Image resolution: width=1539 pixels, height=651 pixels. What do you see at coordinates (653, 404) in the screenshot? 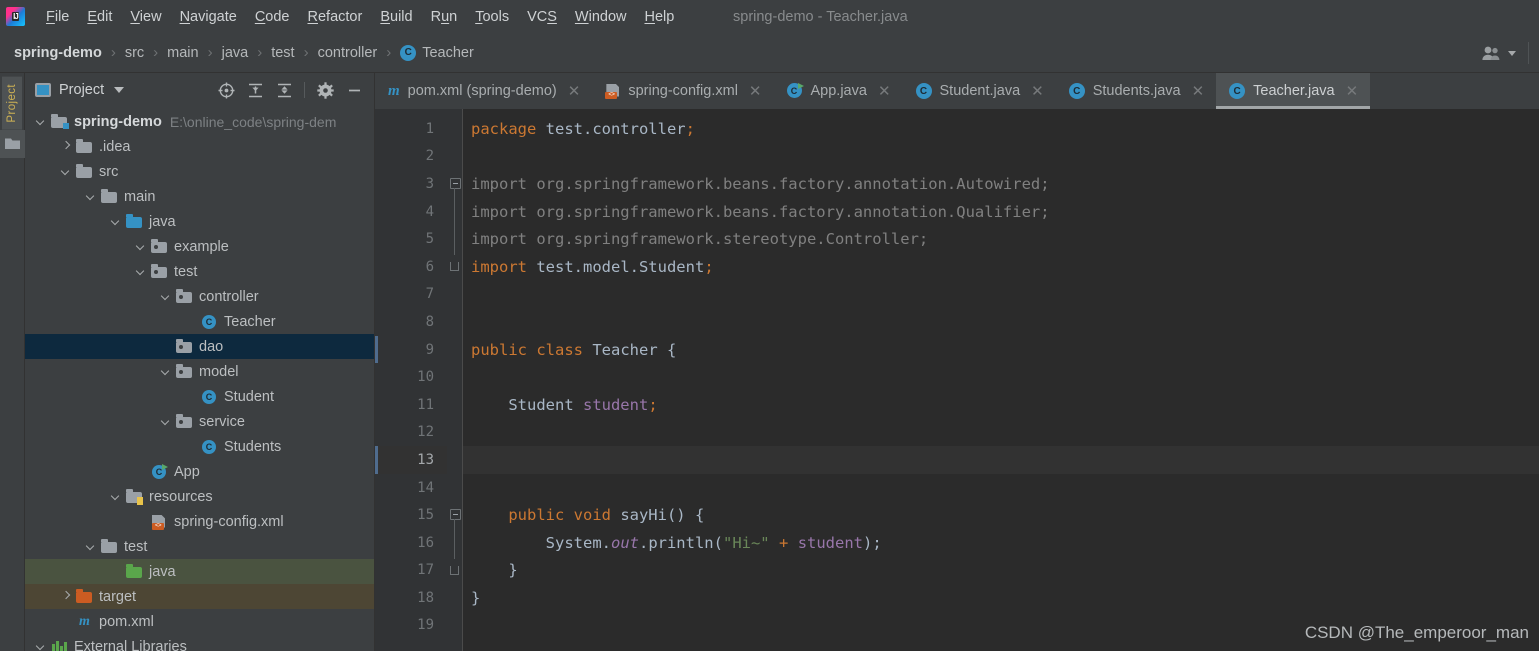
I see `code-token: ;` at bounding box center [653, 404].